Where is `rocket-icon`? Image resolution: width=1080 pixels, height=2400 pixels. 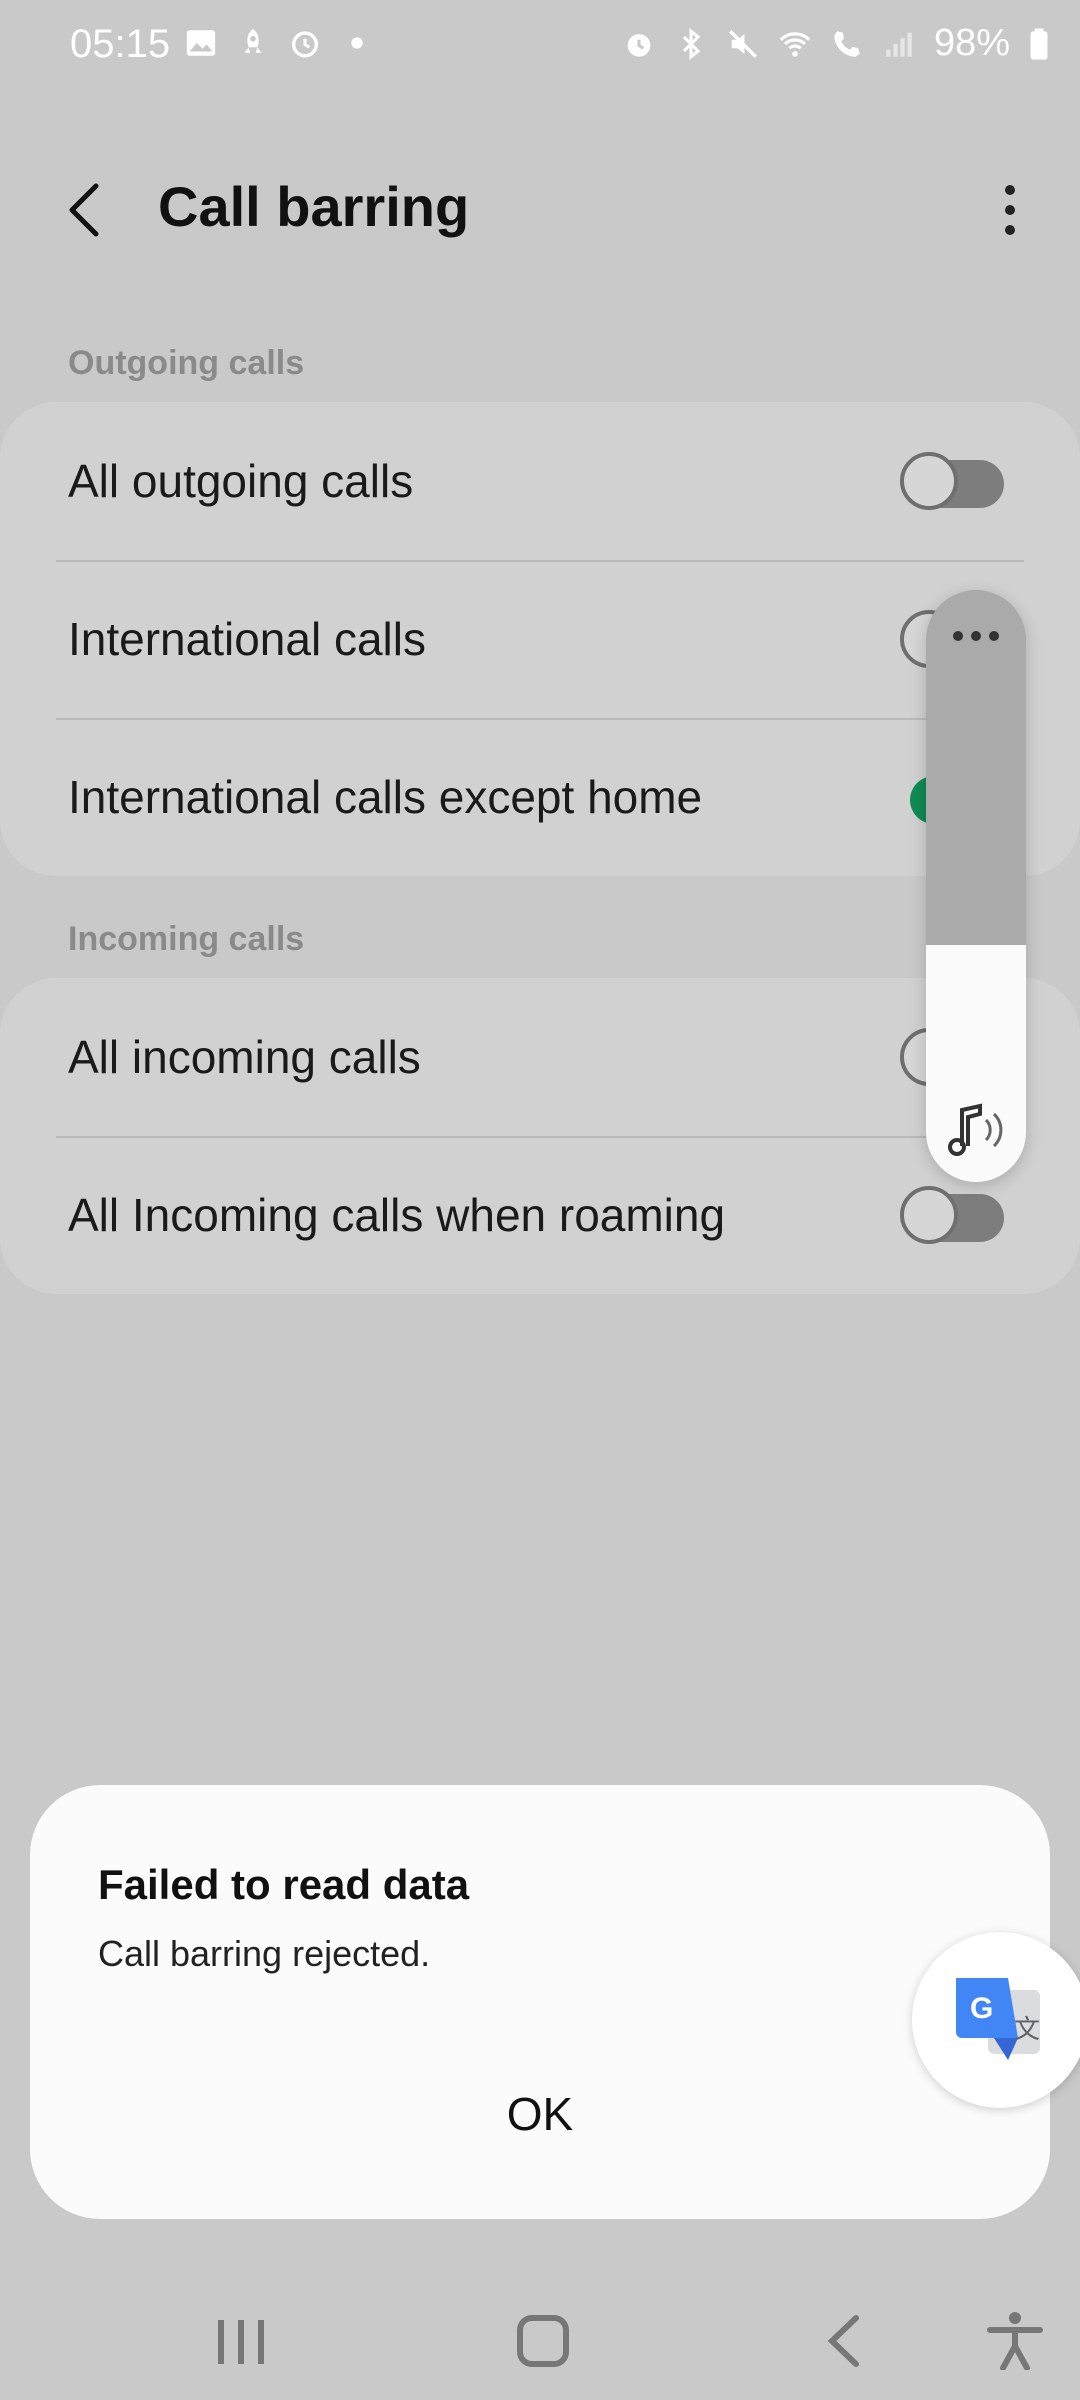 rocket-icon is located at coordinates (253, 40).